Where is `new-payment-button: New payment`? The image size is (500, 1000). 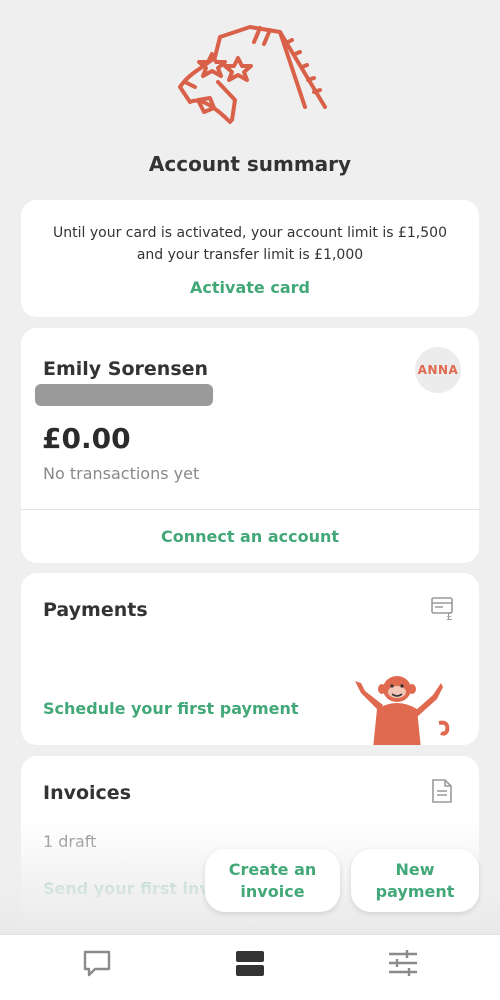
new-payment-button: New payment is located at coordinates (415, 880).